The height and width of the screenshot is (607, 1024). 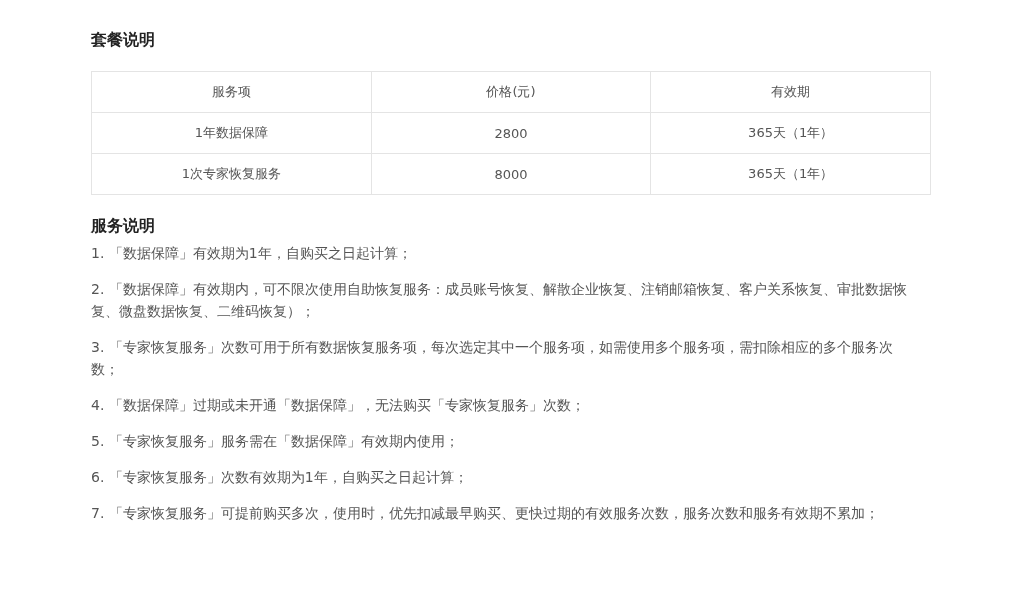 What do you see at coordinates (123, 40) in the screenshot?
I see `section-heading: 套餐说明` at bounding box center [123, 40].